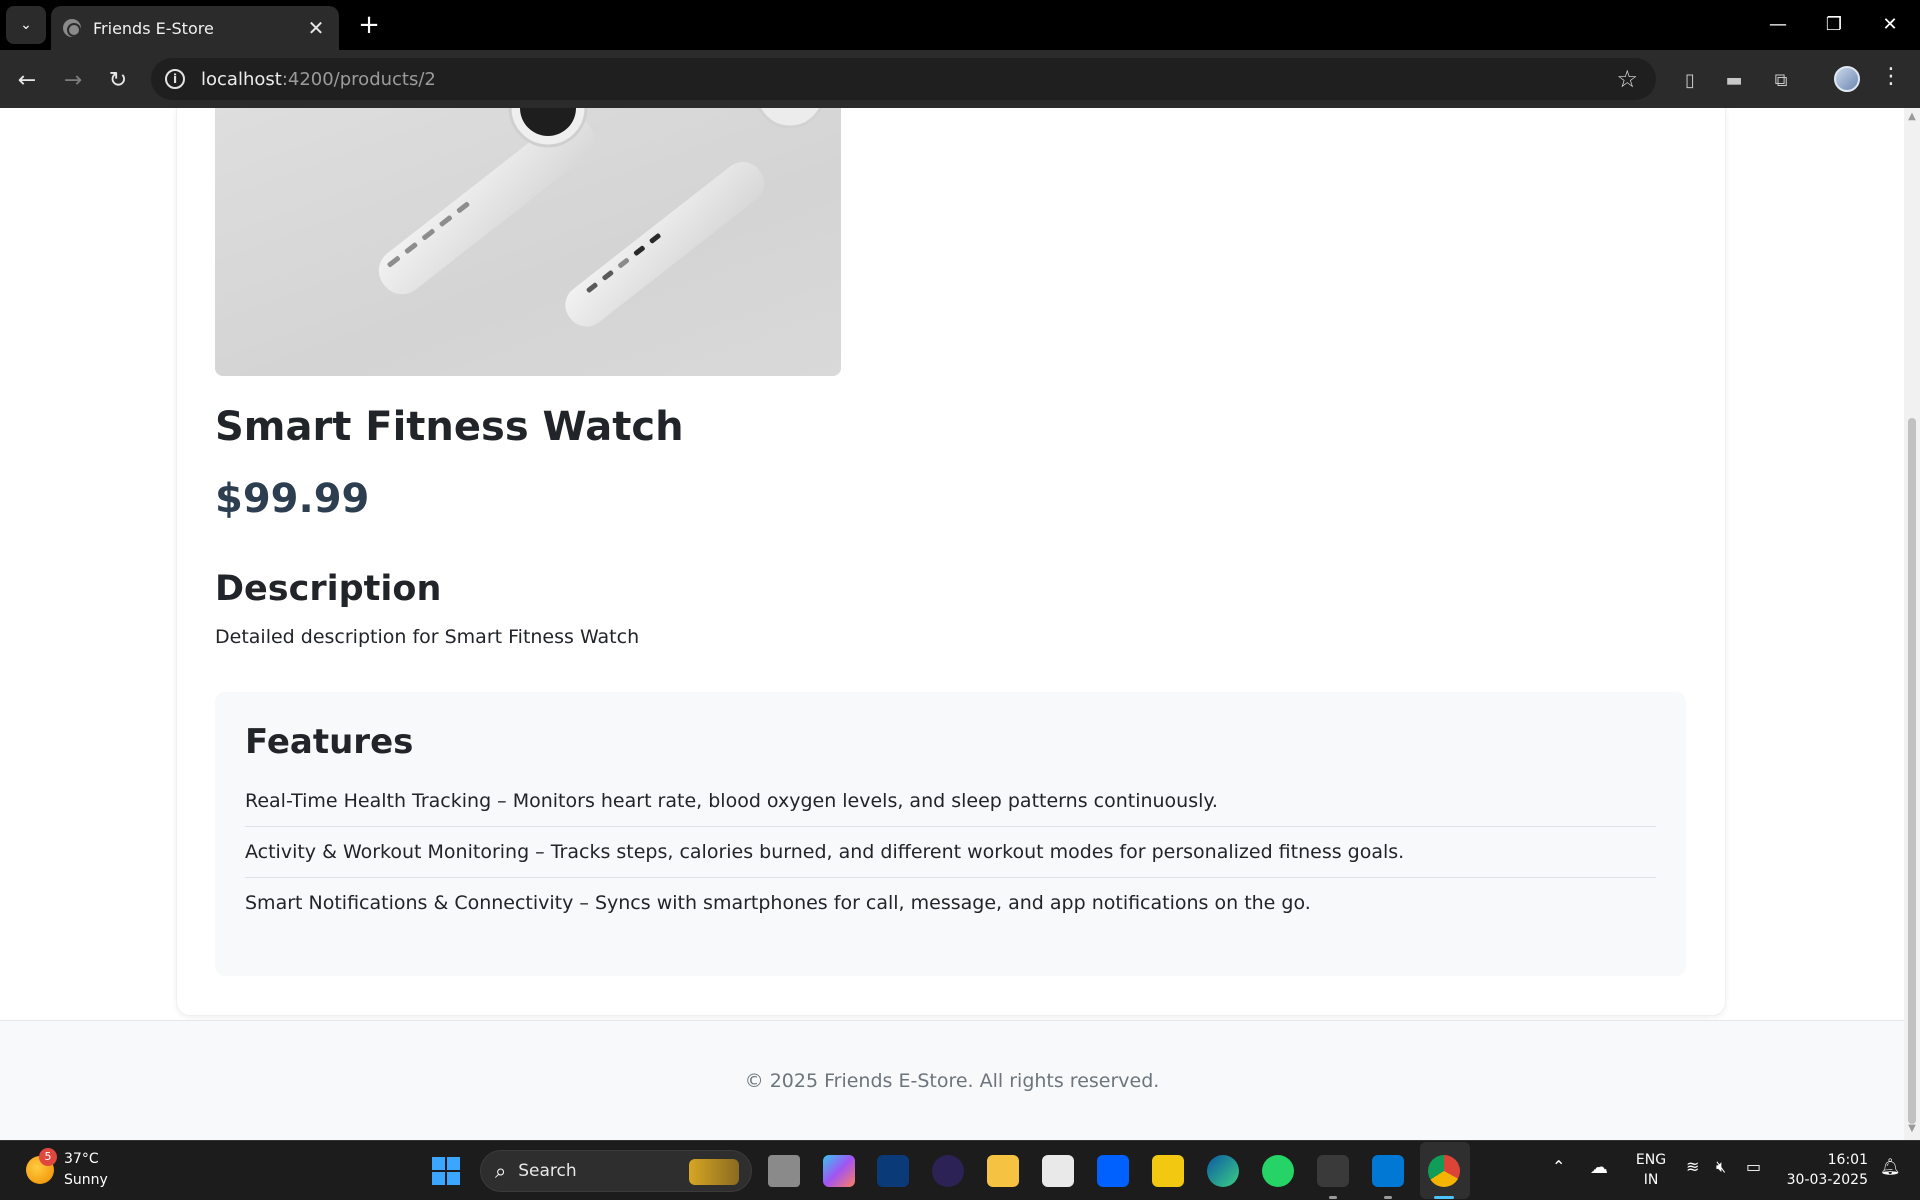 This screenshot has width=1920, height=1200. What do you see at coordinates (903, 79) in the screenshot?
I see `address-bar: i localhost:4200/products/2 ☆` at bounding box center [903, 79].